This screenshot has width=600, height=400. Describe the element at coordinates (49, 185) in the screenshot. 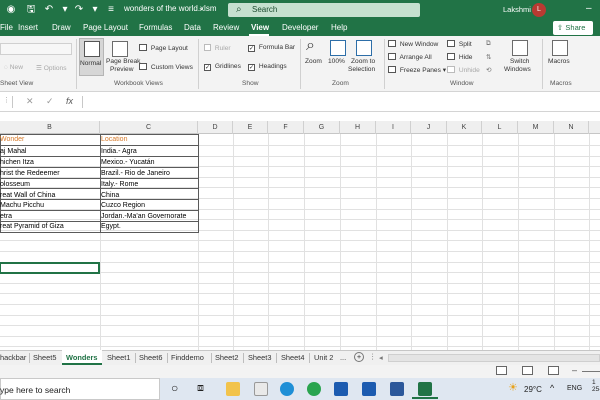

I see `cell-wonder: olosseum` at that location.